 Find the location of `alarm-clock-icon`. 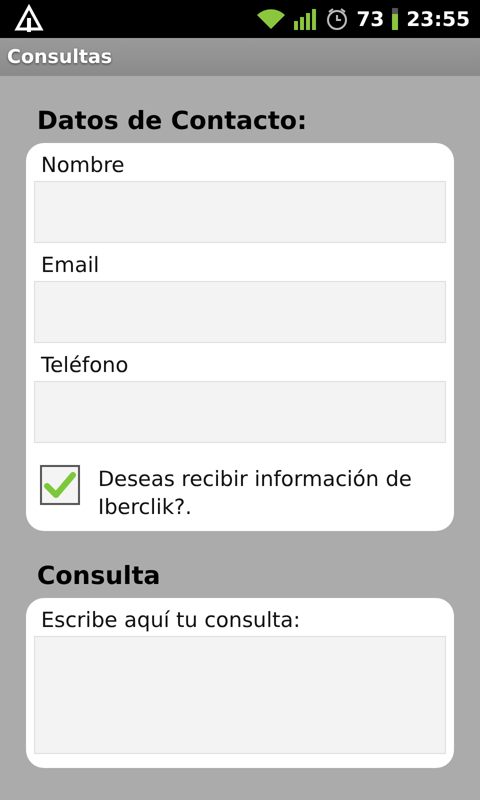

alarm-clock-icon is located at coordinates (337, 19).